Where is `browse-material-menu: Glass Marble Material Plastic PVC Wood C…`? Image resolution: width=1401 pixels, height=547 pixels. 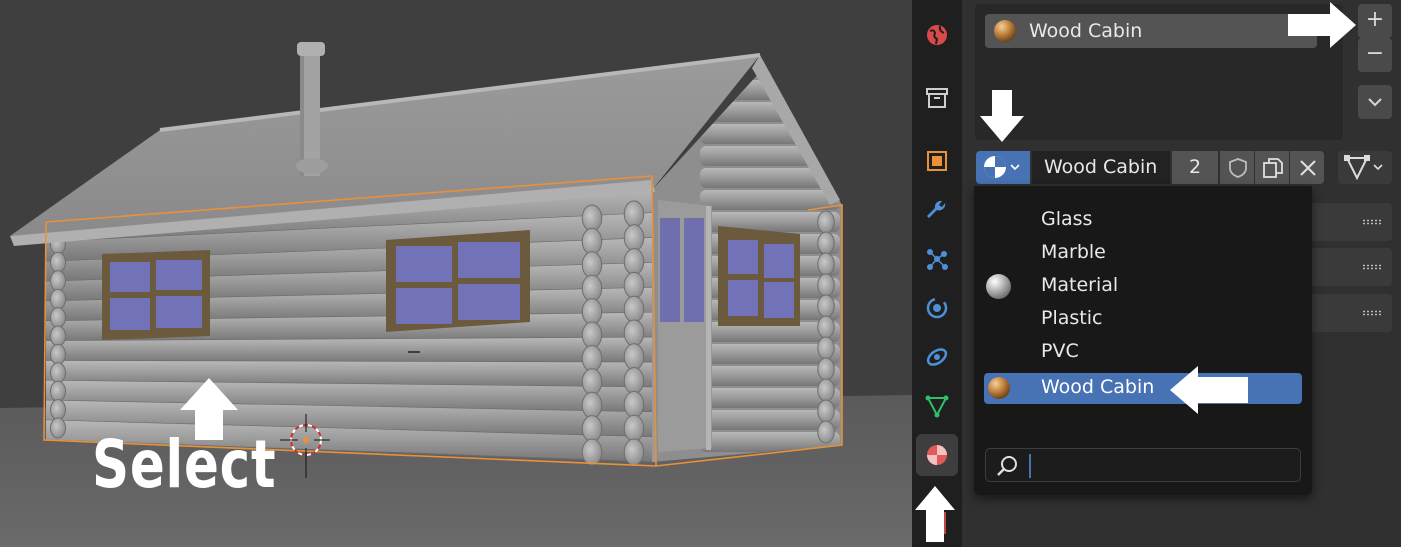 browse-material-menu: Glass Marble Material Plastic PVC Wood C… is located at coordinates (1143, 340).